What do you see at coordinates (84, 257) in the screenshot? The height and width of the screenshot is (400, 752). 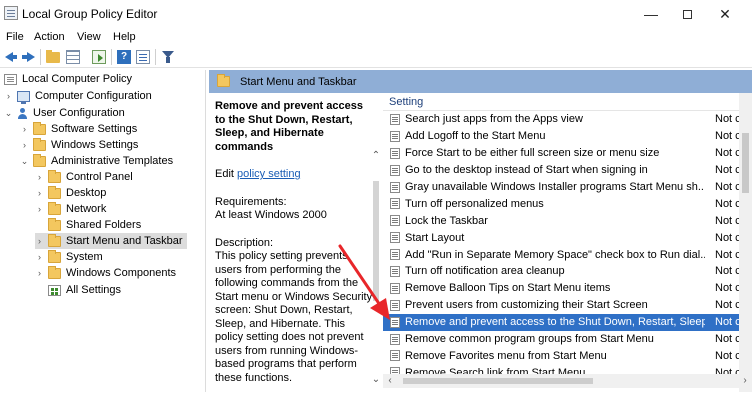 I see `tree-item-label: System` at bounding box center [84, 257].